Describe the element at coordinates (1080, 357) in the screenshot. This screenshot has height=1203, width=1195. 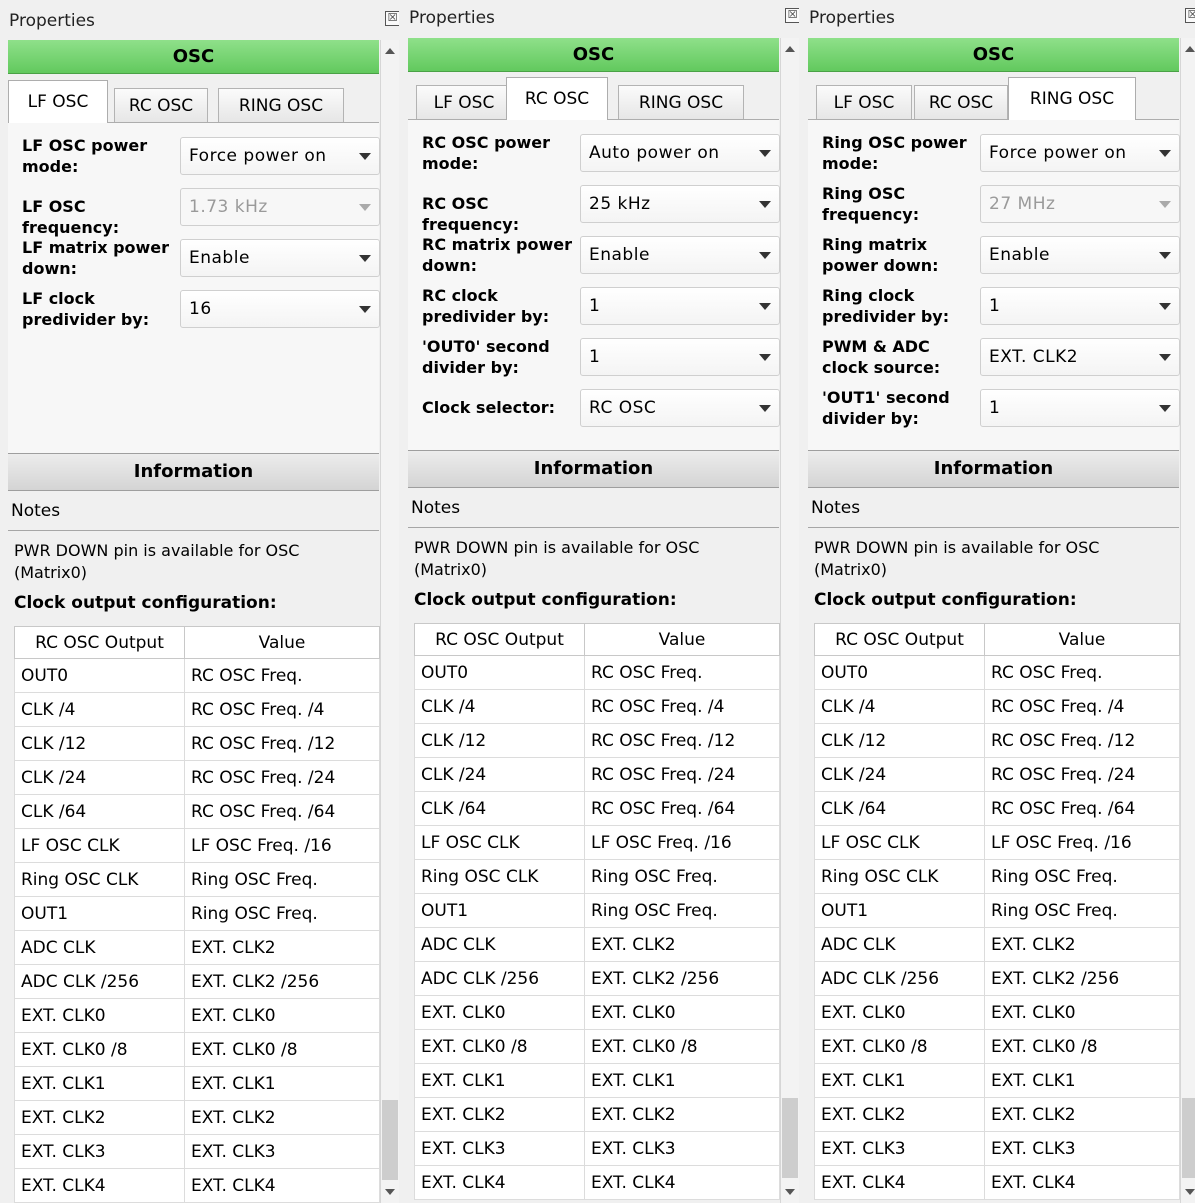
I see `dropdown-select: EXT. CLK2` at that location.